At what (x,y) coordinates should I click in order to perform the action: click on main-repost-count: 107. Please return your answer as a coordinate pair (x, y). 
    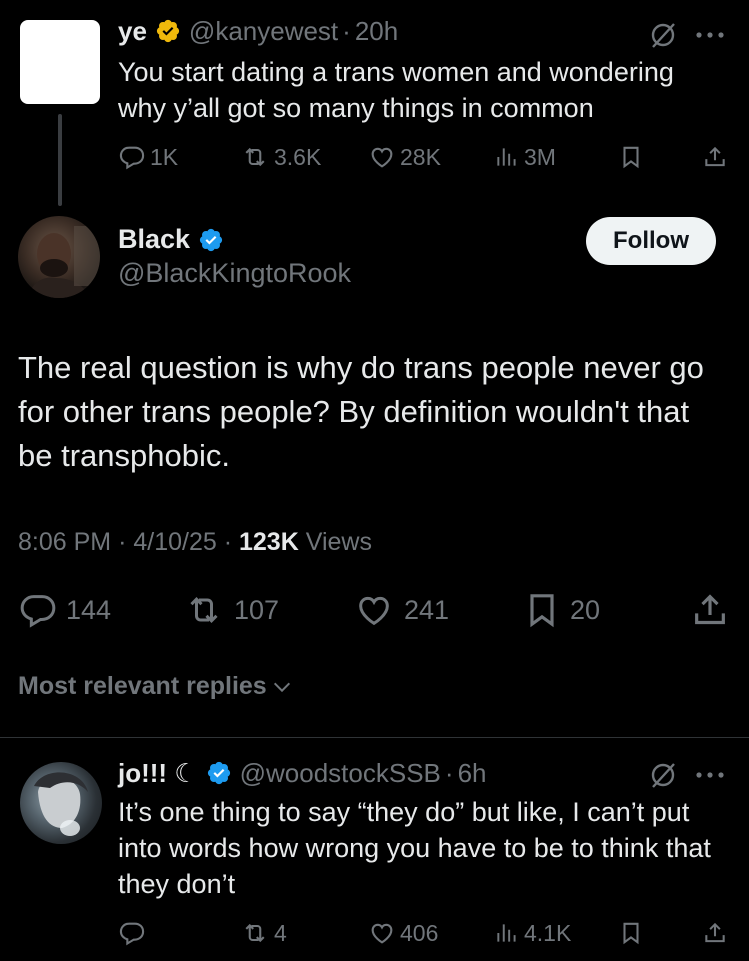
    Looking at the image, I should click on (257, 609).